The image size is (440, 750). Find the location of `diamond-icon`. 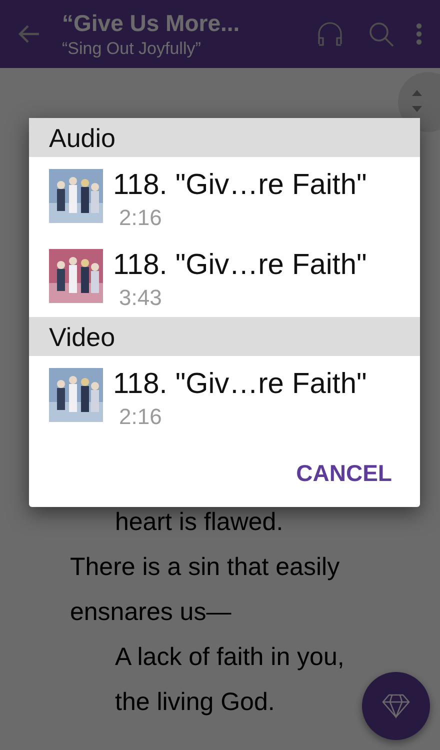

diamond-icon is located at coordinates (396, 706).